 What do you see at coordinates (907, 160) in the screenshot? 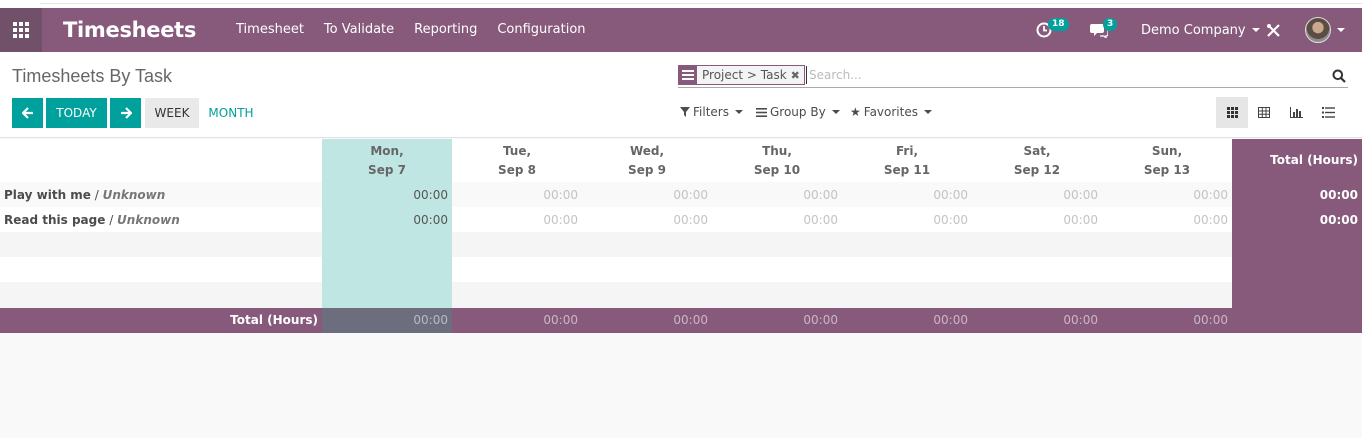
I see `day-header-fri: Fri, Sep 11` at bounding box center [907, 160].